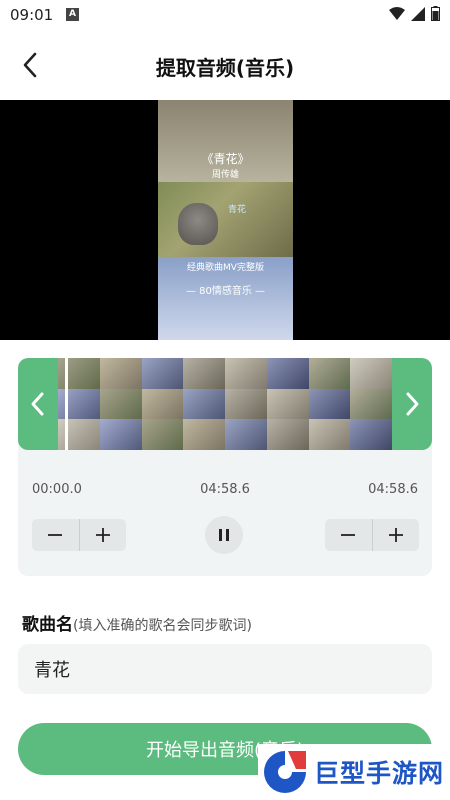 The height and width of the screenshot is (800, 450). I want to click on start-time-stepper, so click(79, 535).